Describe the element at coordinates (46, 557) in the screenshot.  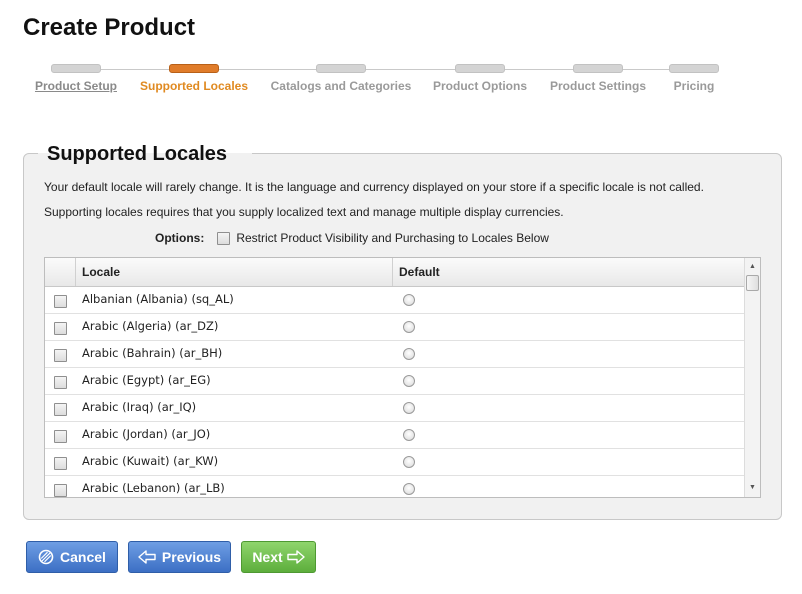
I see `cancel-circle-icon` at that location.